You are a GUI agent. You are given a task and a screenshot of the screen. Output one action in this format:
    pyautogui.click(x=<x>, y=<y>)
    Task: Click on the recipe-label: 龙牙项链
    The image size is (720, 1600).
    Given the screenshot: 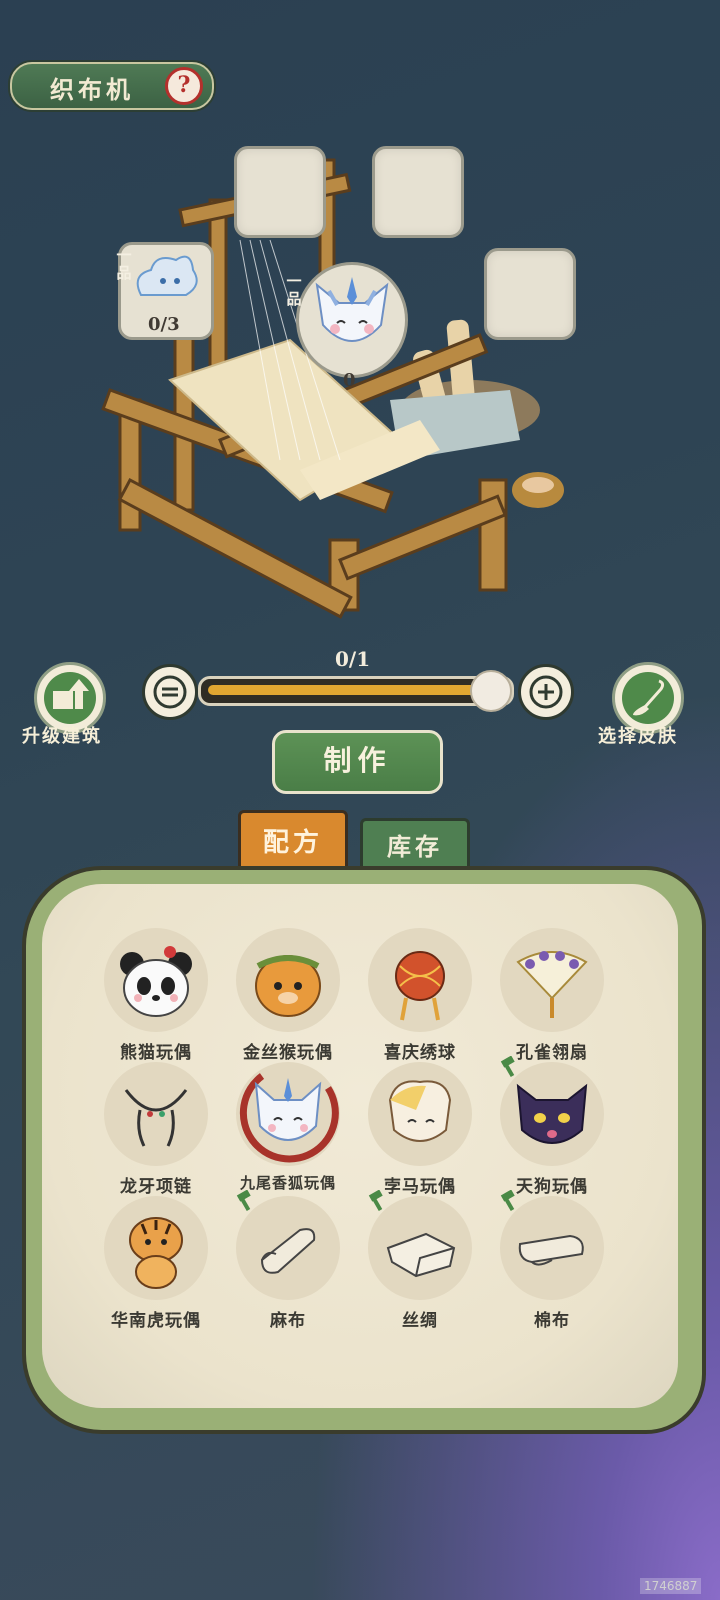 What is the action you would take?
    pyautogui.click(x=156, y=1187)
    